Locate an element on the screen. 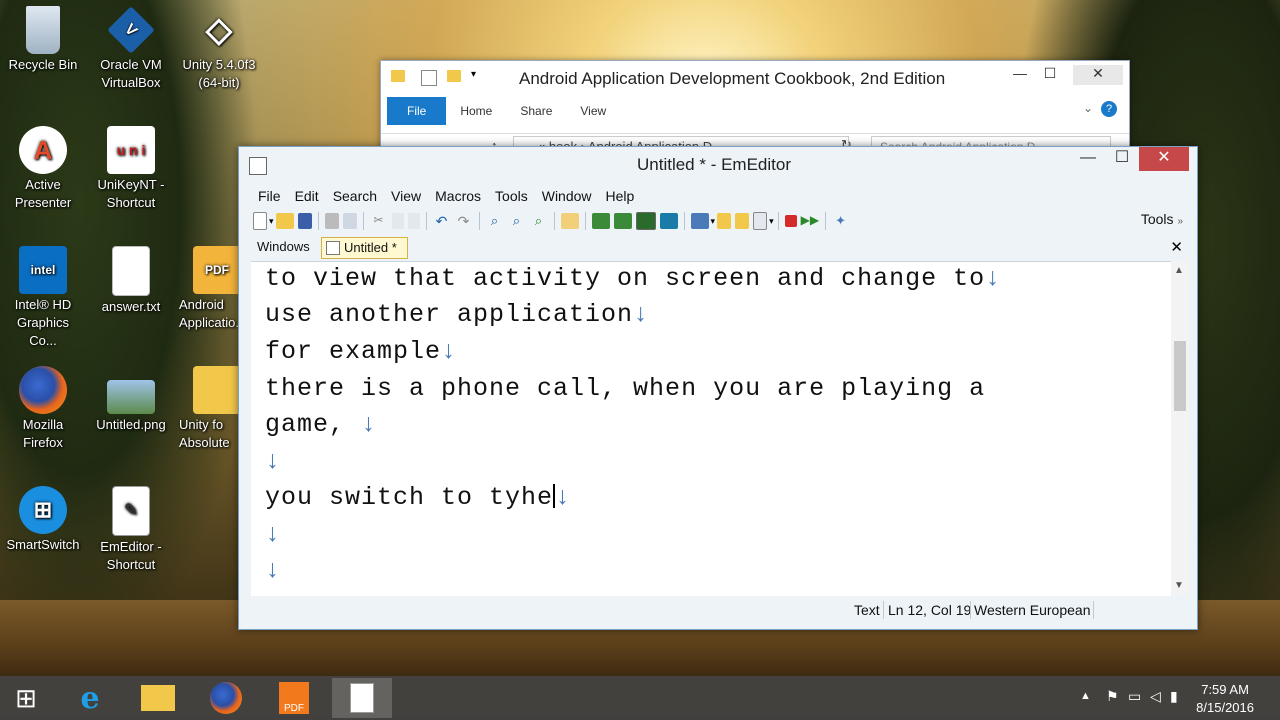 The image size is (1280, 720). wrap-window-icon is located at coordinates (645, 221).